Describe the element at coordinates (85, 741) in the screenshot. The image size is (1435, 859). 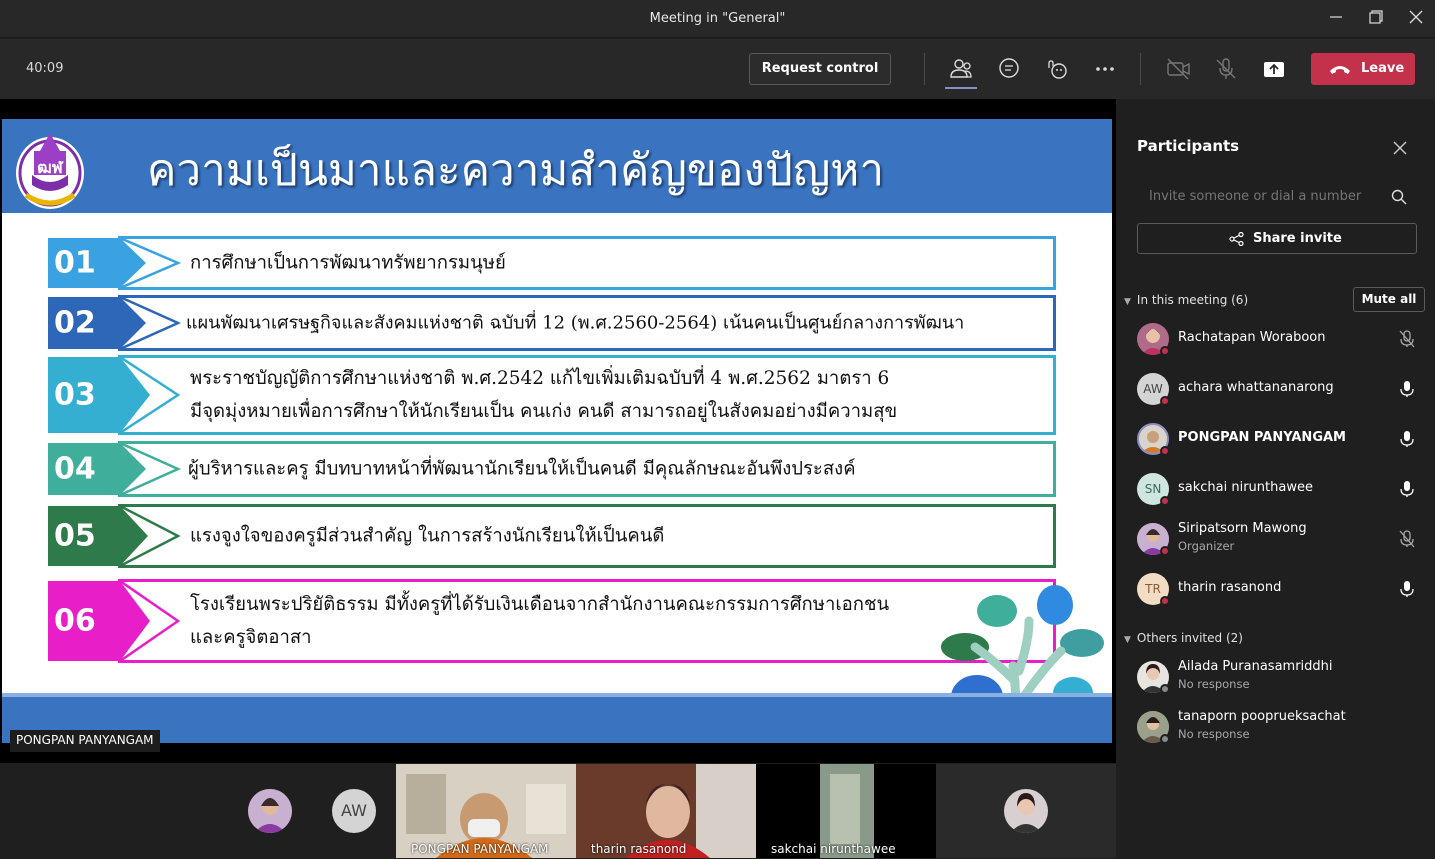
I see `presenter-name-tag: PONGPAN PANYANGAM` at that location.